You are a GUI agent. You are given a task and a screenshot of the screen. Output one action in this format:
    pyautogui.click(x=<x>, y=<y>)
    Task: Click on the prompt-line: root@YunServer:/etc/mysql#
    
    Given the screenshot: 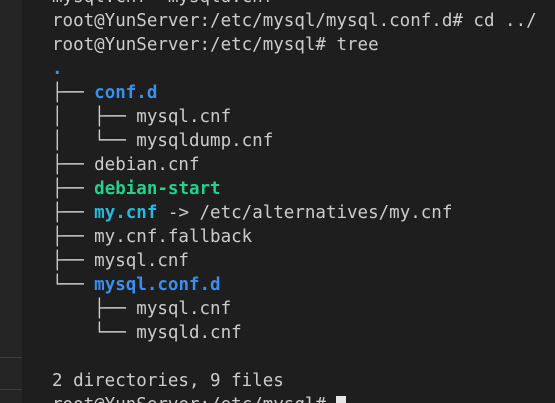 What is the action you would take?
    pyautogui.click(x=303, y=398)
    